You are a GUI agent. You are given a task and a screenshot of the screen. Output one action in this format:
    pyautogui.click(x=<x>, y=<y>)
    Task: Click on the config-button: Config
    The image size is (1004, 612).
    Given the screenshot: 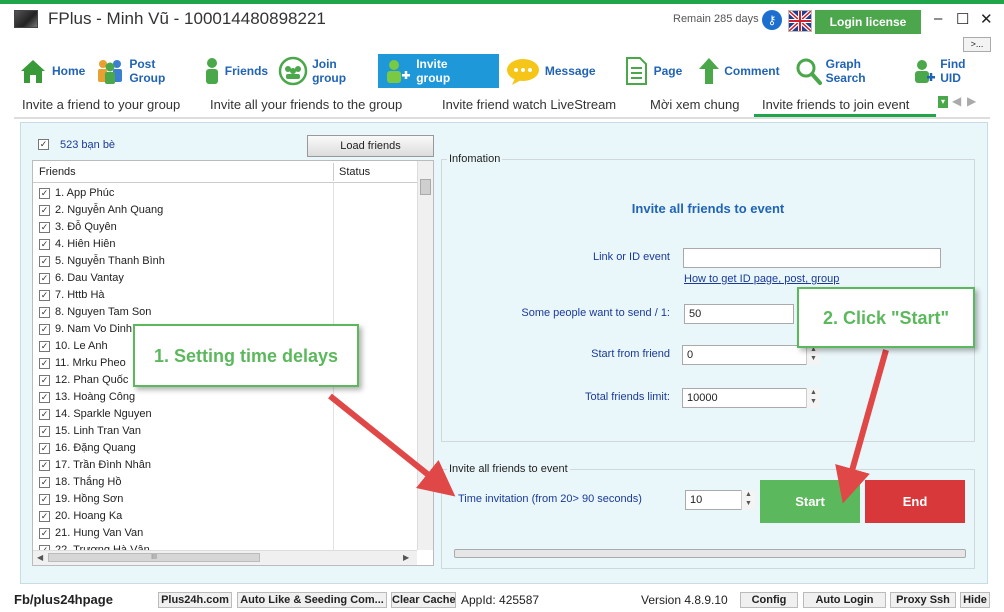 What is the action you would take?
    pyautogui.click(x=769, y=600)
    